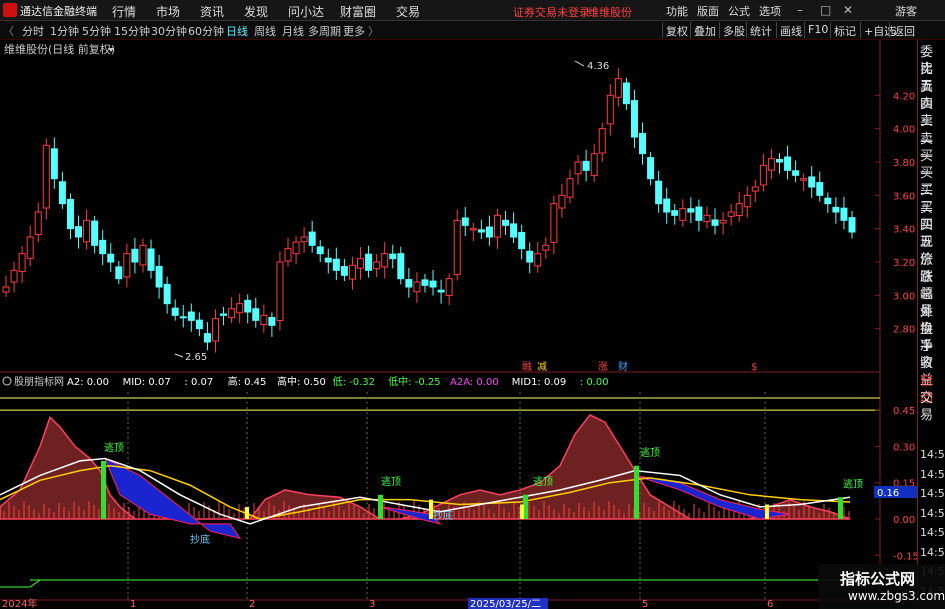 The image size is (945, 609). Describe the element at coordinates (903, 30) in the screenshot. I see `tool-back: 返回` at that location.